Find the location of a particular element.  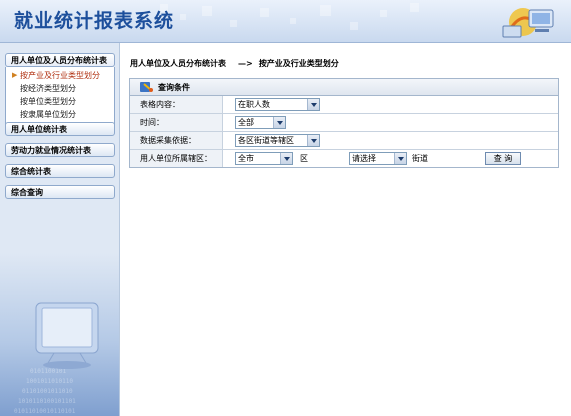

sidebar-item-economy: 按经济类型划分 is located at coordinates (60, 88).